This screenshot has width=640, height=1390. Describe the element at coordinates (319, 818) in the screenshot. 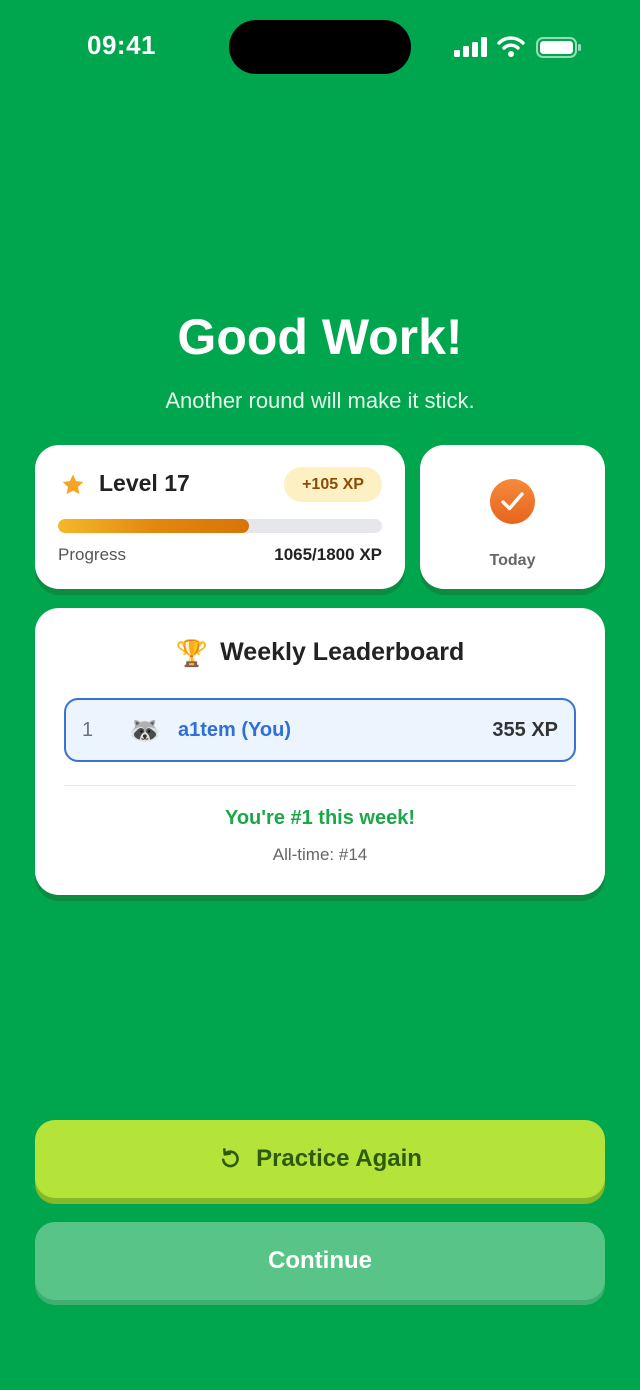

I see `weekly-rank-message: You're #1 this week!` at that location.